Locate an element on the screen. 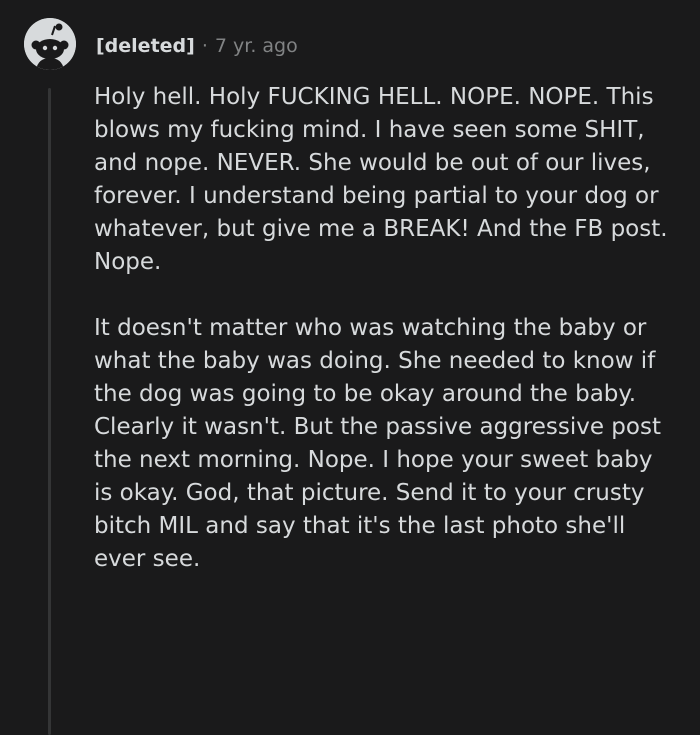 The width and height of the screenshot is (700, 735). comment-meta: [deleted] · 7 yr. ago is located at coordinates (197, 46).